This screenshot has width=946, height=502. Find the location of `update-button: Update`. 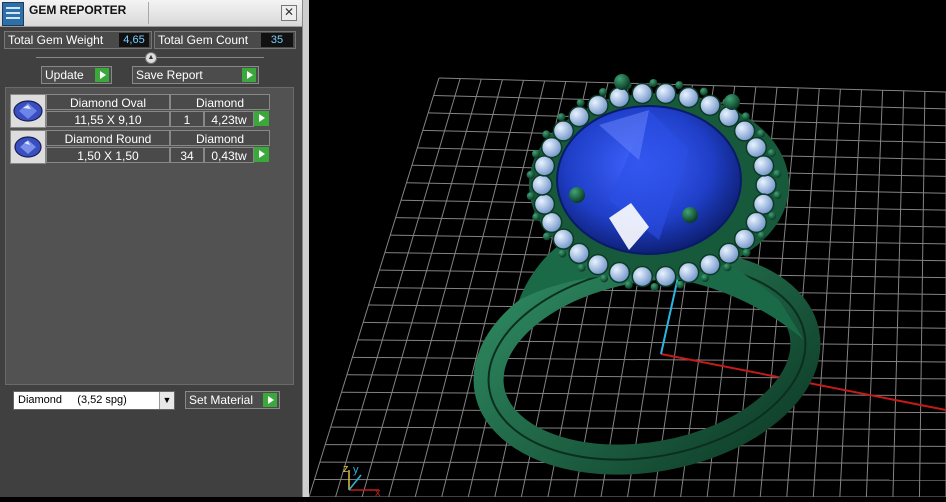

update-button: Update is located at coordinates (76, 75).